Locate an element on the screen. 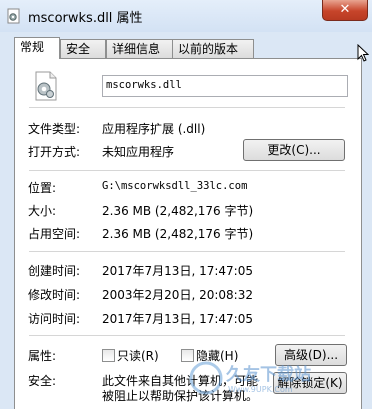 The image size is (372, 409). accessed-value: 2017年7月13日, 17:47:05 is located at coordinates (177, 319).